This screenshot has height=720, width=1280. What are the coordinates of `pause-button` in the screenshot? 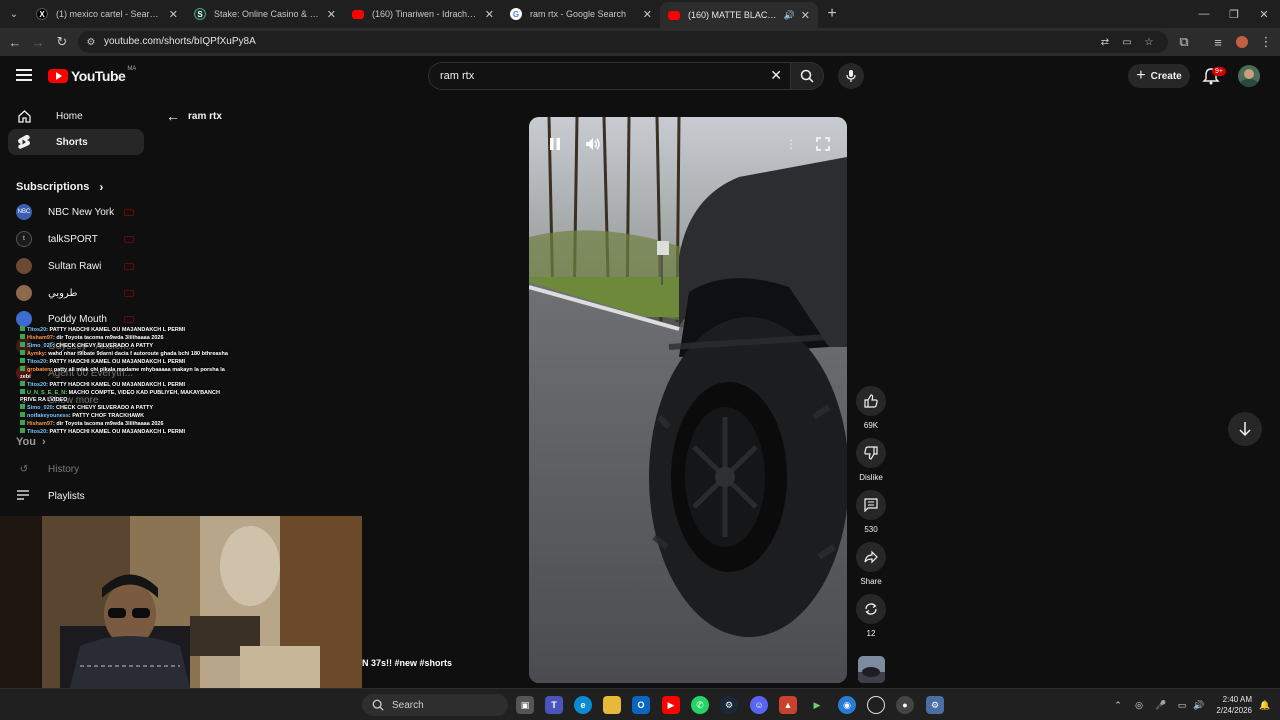 It's located at (555, 144).